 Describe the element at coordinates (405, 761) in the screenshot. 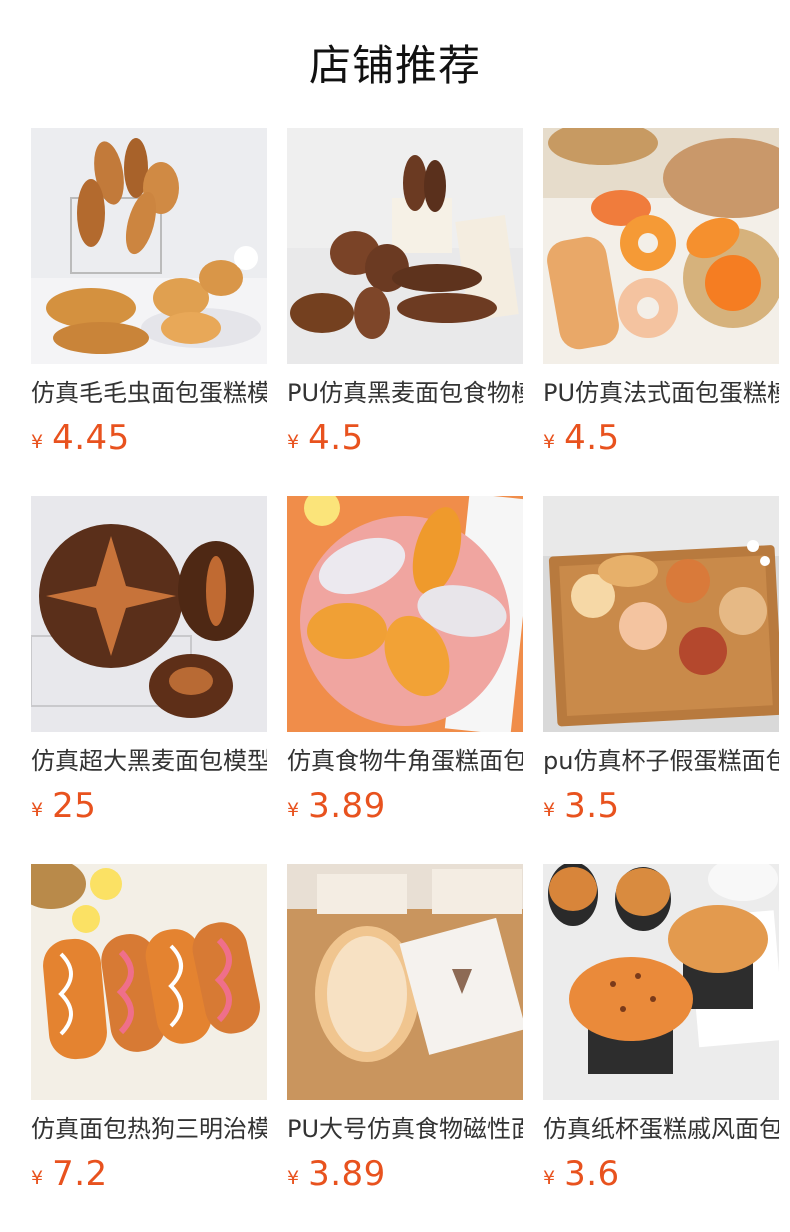

I see `product-name: 仿真食物牛角蛋糕面包模型` at that location.